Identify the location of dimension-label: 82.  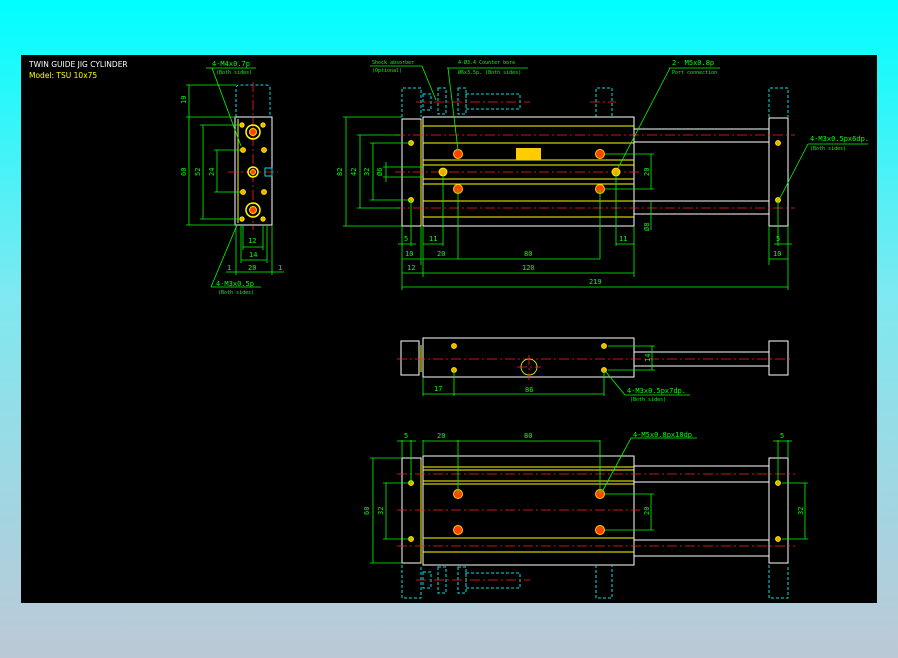
(340, 172).